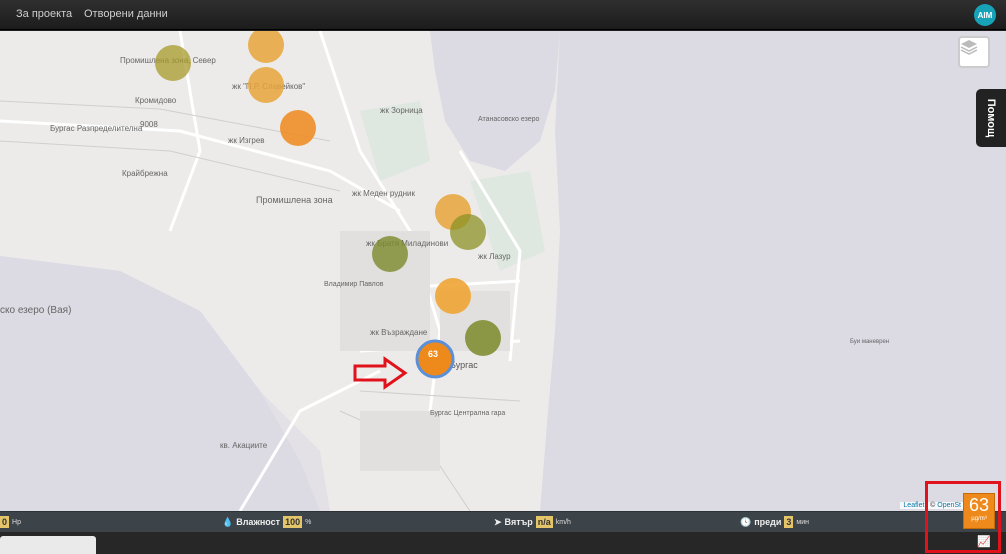 The width and height of the screenshot is (1006, 554). Describe the element at coordinates (869, 342) in the screenshot. I see `map-label: Буи маневрен` at that location.